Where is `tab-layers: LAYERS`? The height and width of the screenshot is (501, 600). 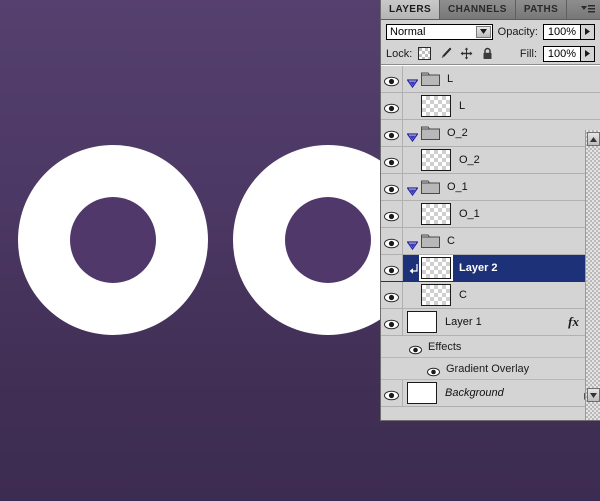
tab-layers: LAYERS is located at coordinates (411, 9).